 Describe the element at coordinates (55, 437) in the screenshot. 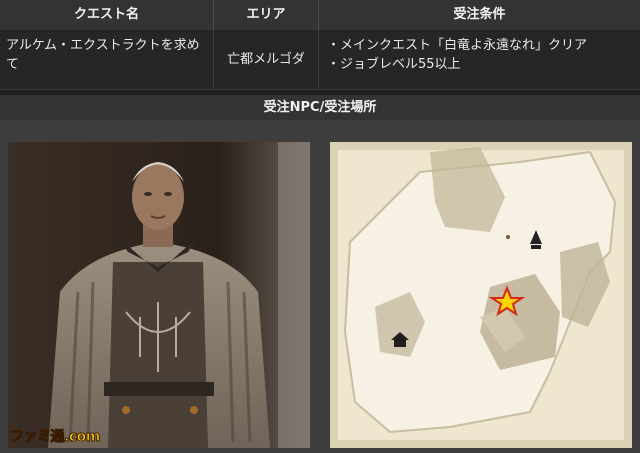

I see `famitsu-logo: ファミ通.com` at that location.